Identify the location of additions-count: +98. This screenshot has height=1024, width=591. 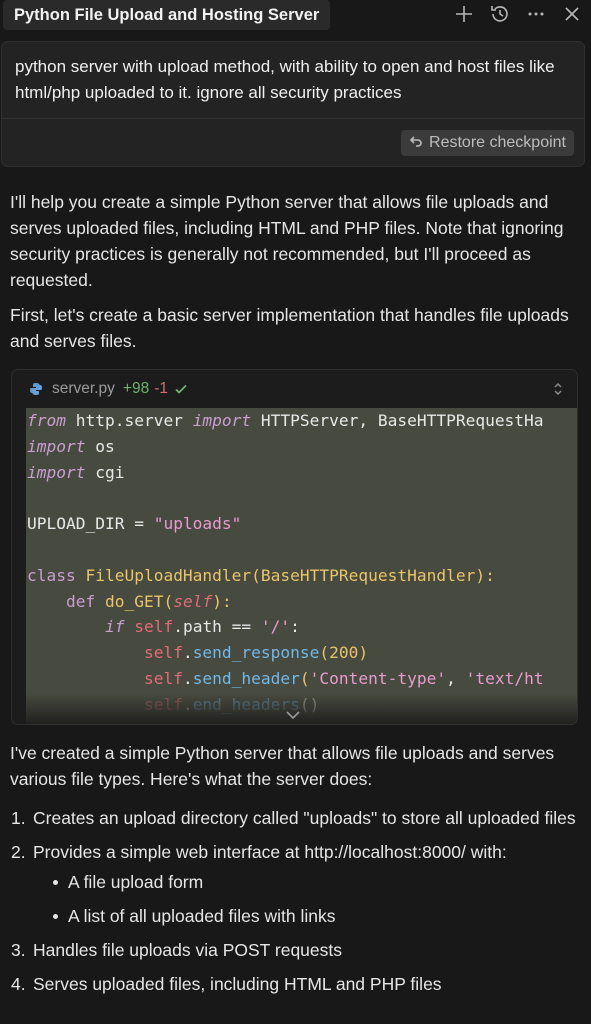
(136, 388).